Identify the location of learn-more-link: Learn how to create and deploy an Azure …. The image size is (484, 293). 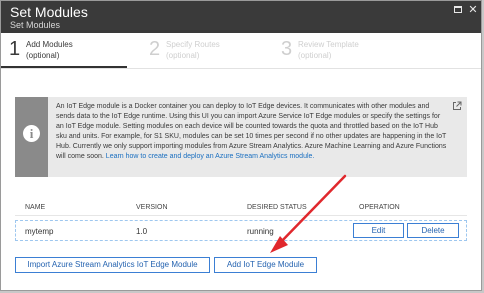
(210, 156).